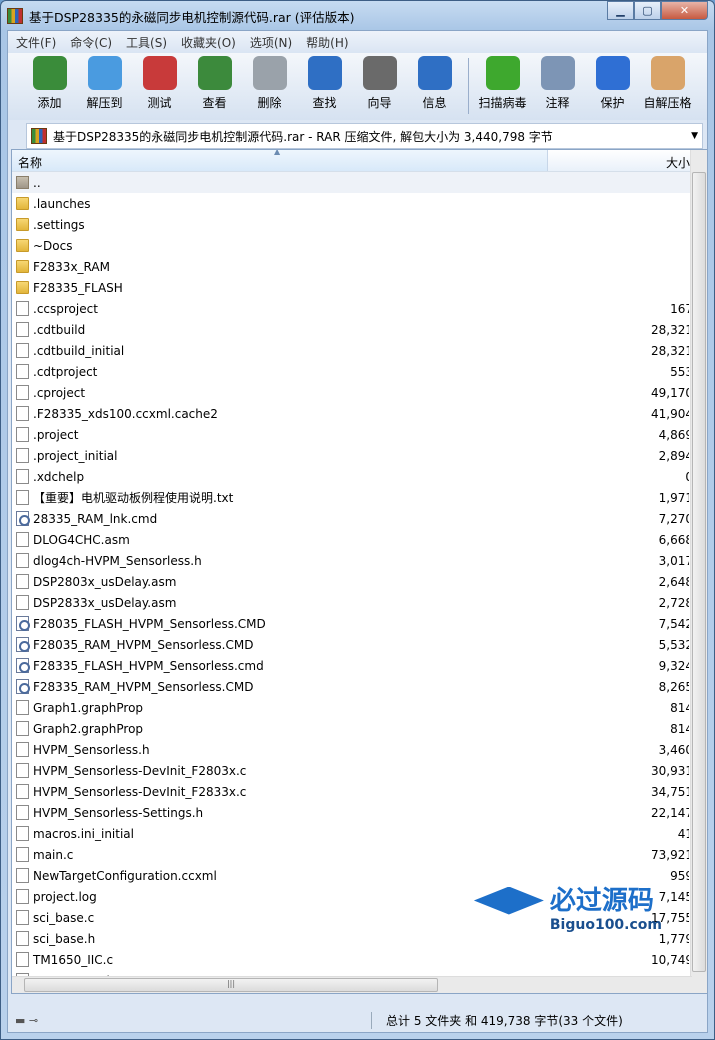 This screenshot has width=715, height=1040. I want to click on file-size: 2,728, so click(673, 602).